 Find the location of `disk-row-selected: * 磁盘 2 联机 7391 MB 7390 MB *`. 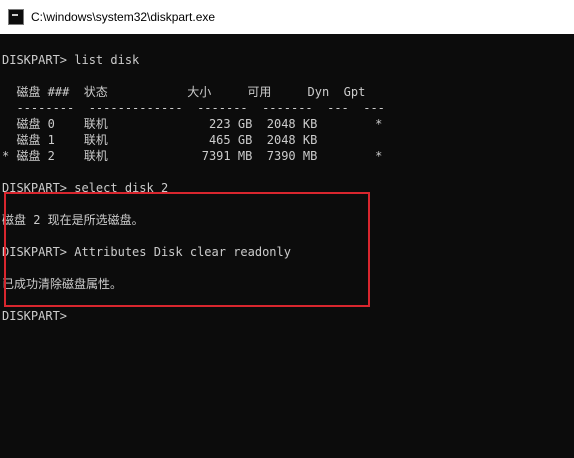

disk-row-selected: * 磁盘 2 联机 7391 MB 7390 MB * is located at coordinates (192, 156).